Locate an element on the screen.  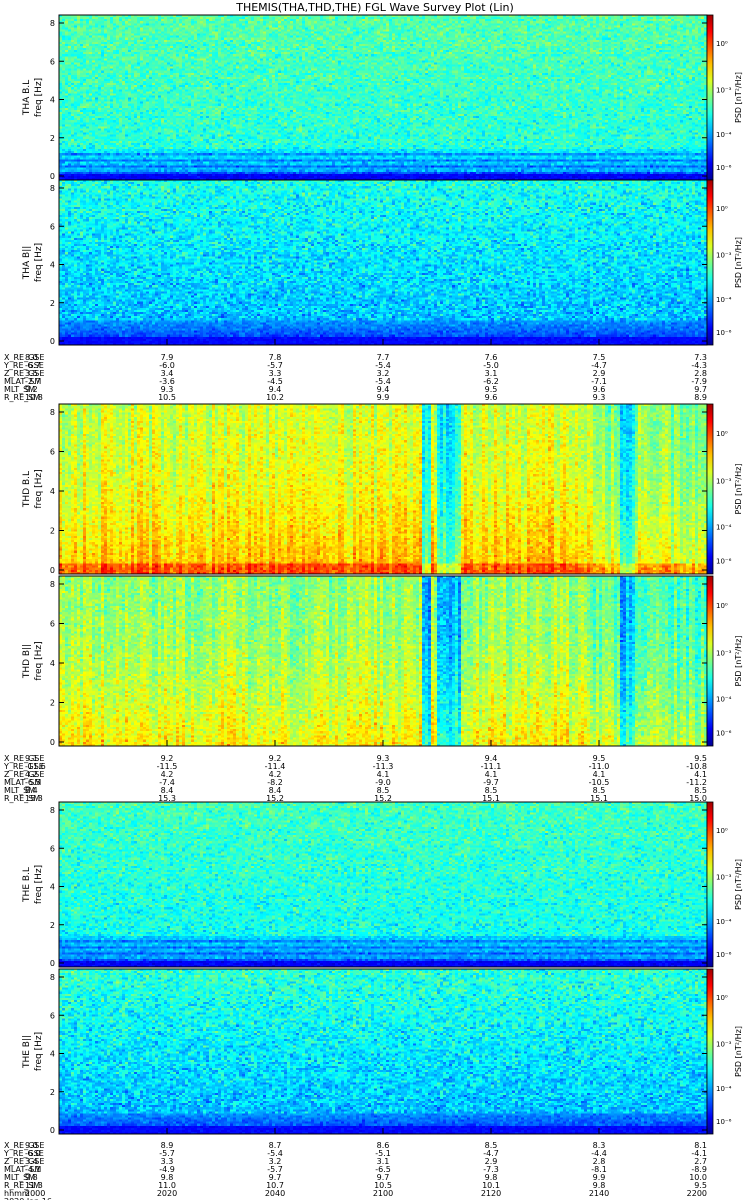
ephem-value: 9.3 is located at coordinates (599, 397).